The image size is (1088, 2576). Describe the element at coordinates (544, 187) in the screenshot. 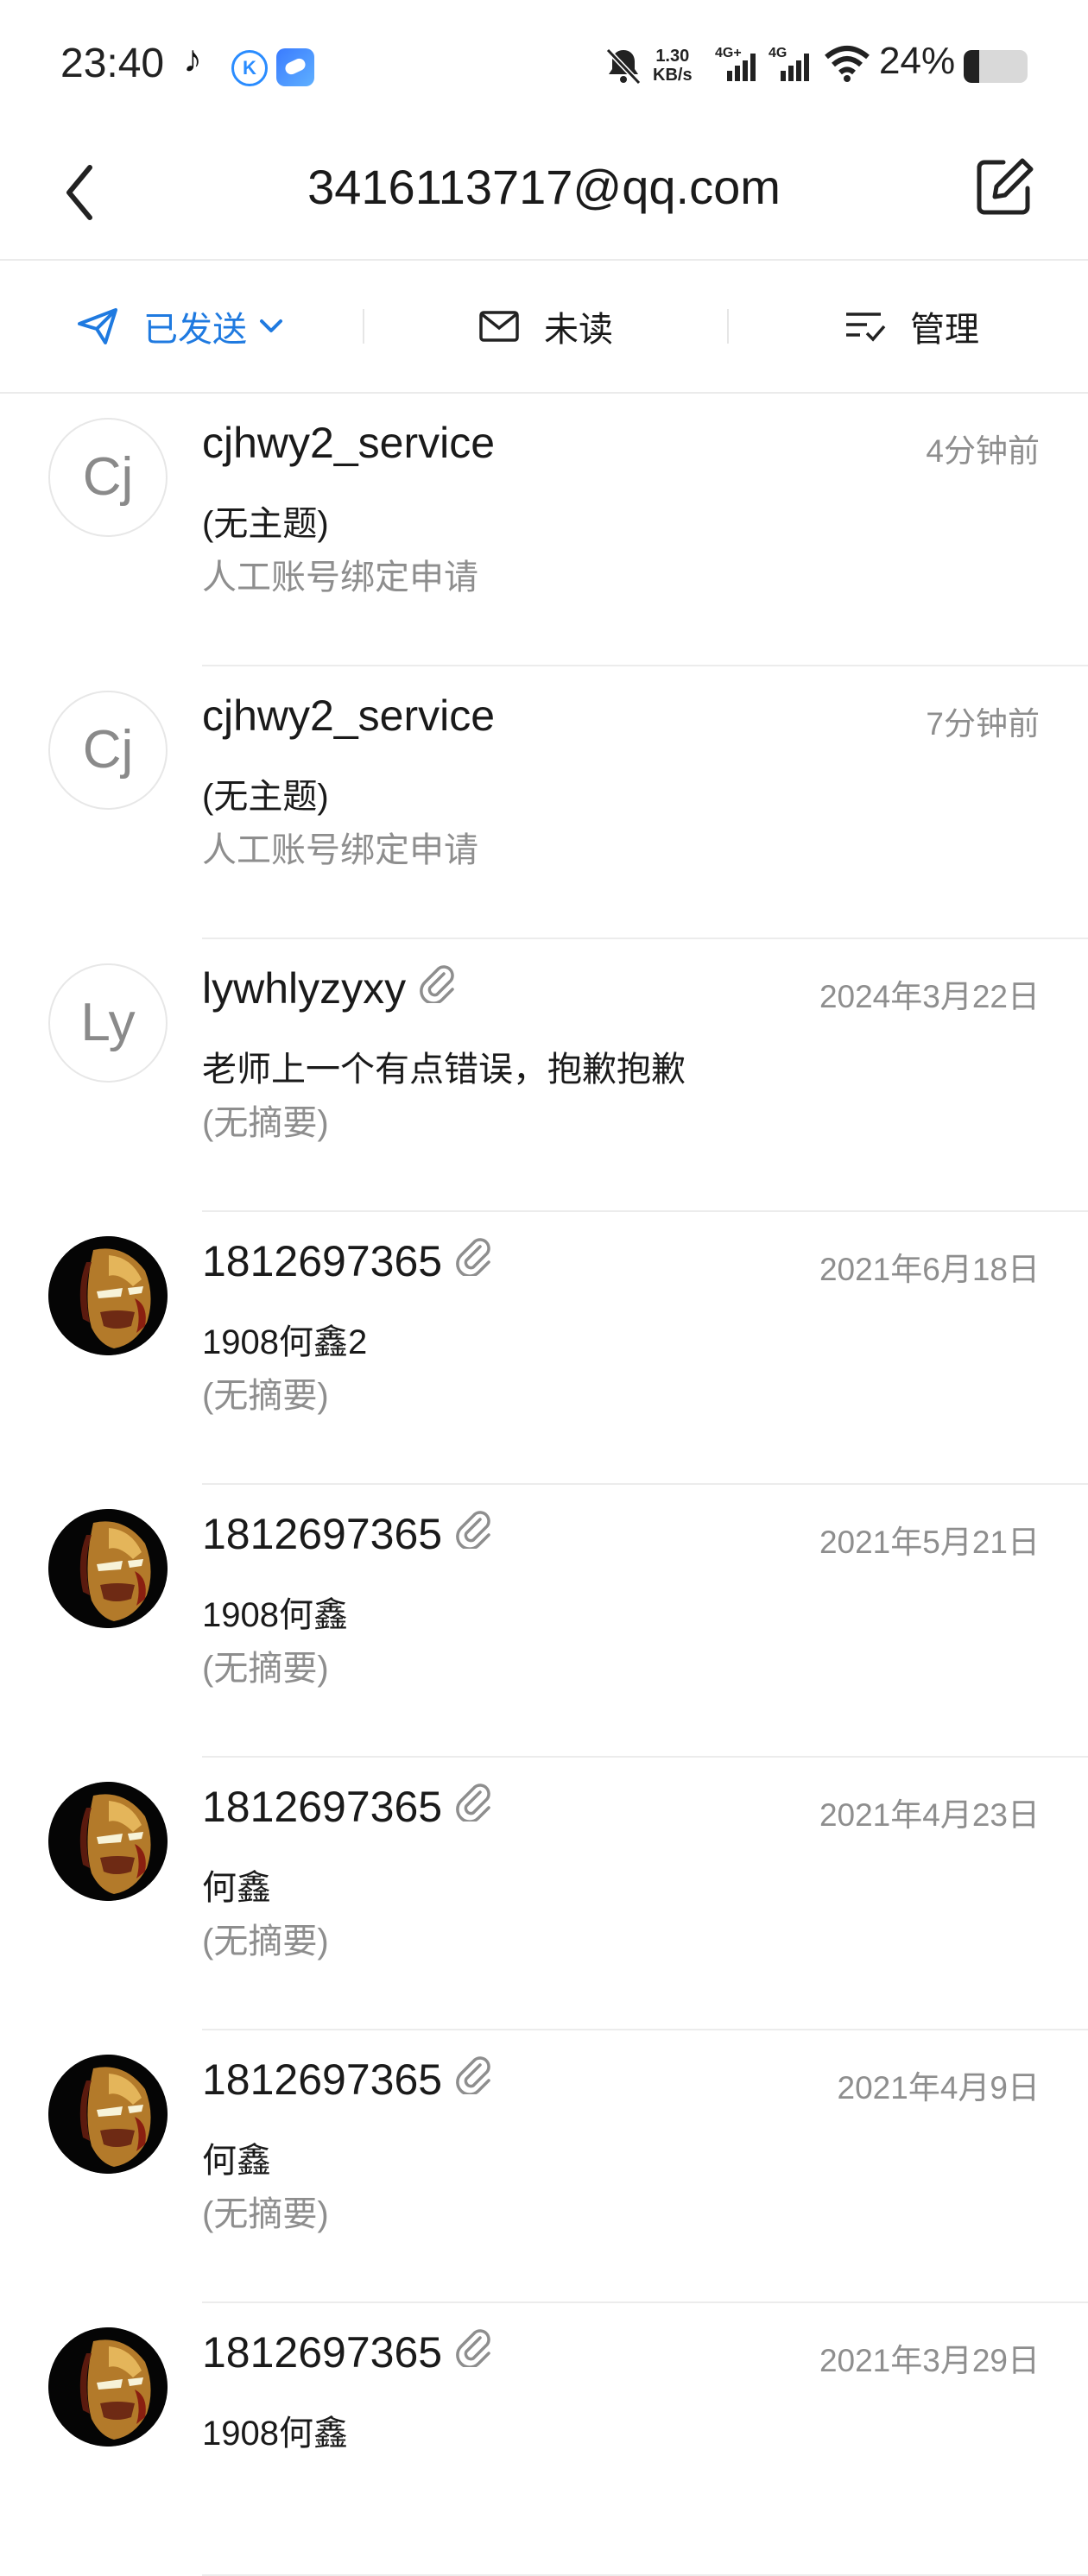

I see `mailbox-title: 3416113717@qq.com` at that location.